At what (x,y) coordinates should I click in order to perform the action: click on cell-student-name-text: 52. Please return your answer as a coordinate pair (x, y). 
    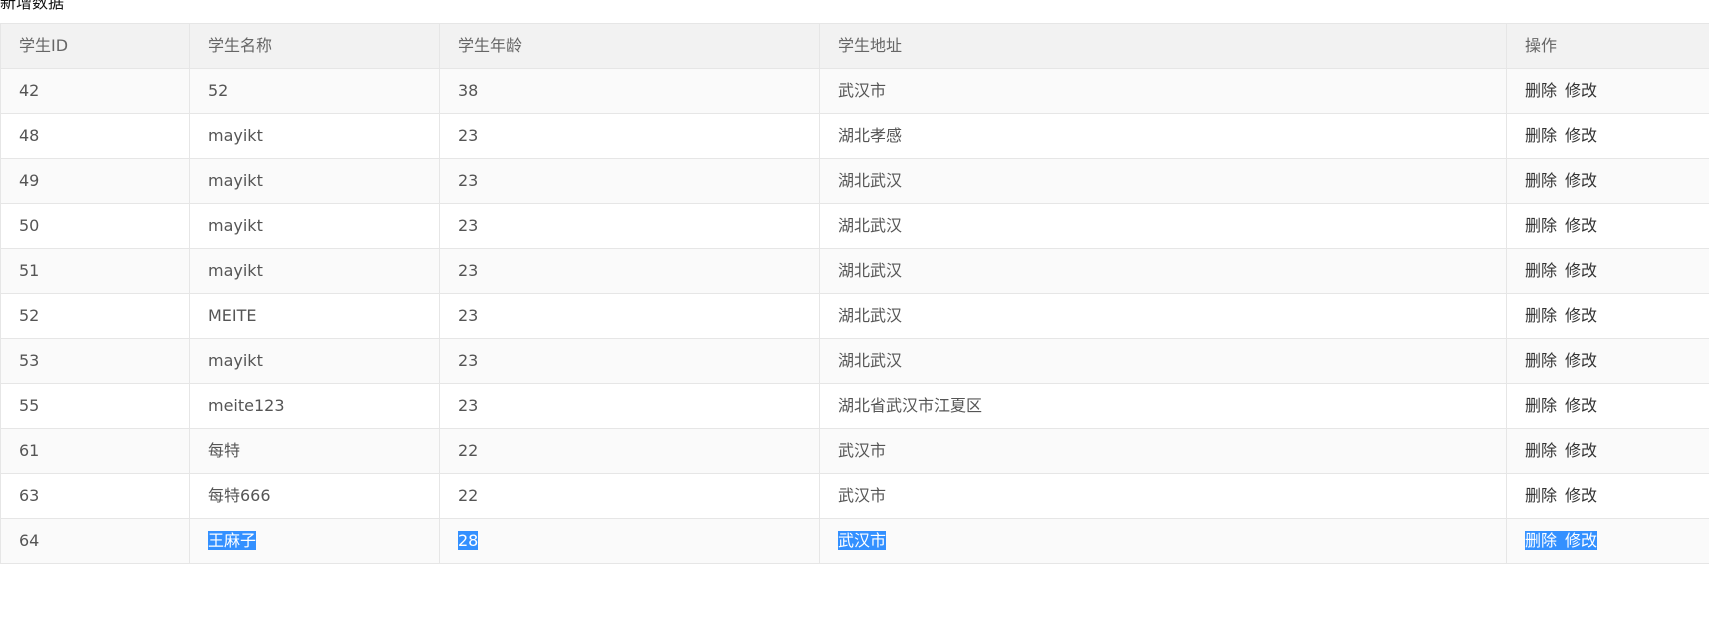
    Looking at the image, I should click on (218, 90).